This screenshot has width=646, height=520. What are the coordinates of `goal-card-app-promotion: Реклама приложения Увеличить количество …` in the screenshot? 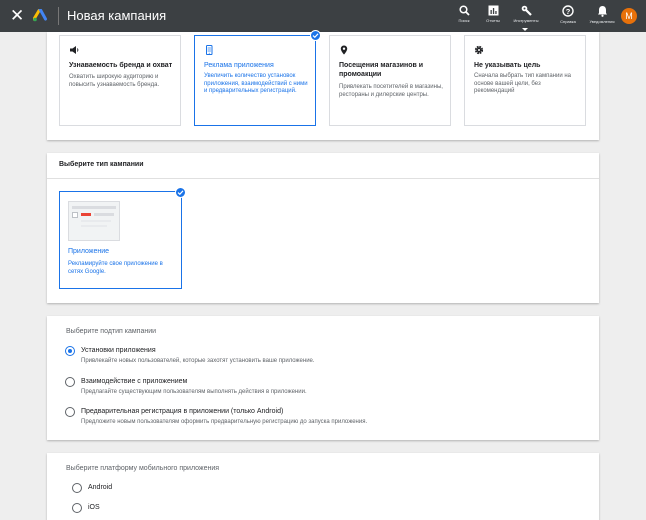 It's located at (255, 80).